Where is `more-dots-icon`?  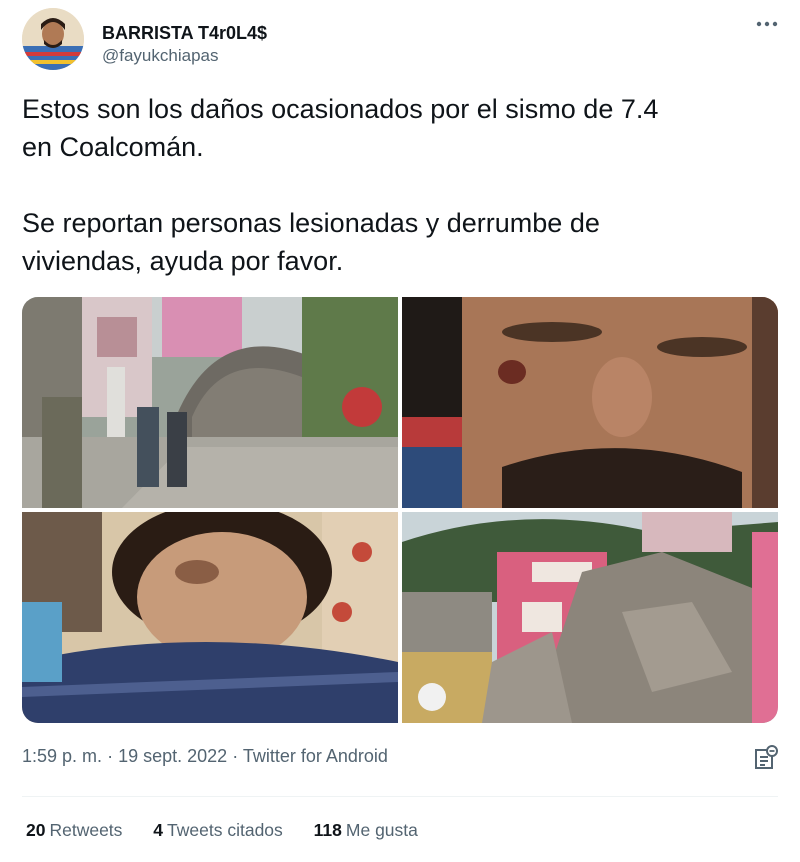
more-dots-icon is located at coordinates (767, 24).